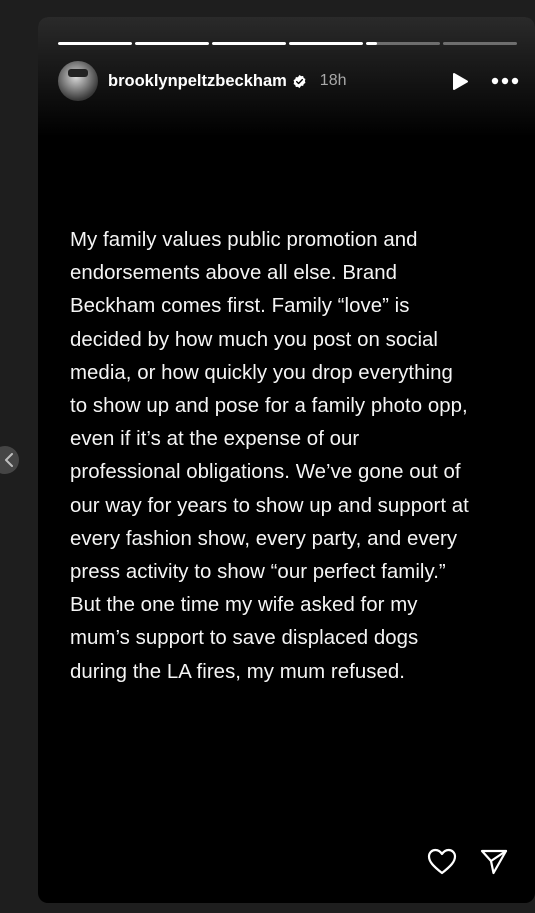 This screenshot has width=535, height=913. I want to click on chevron-left-icon, so click(9, 460).